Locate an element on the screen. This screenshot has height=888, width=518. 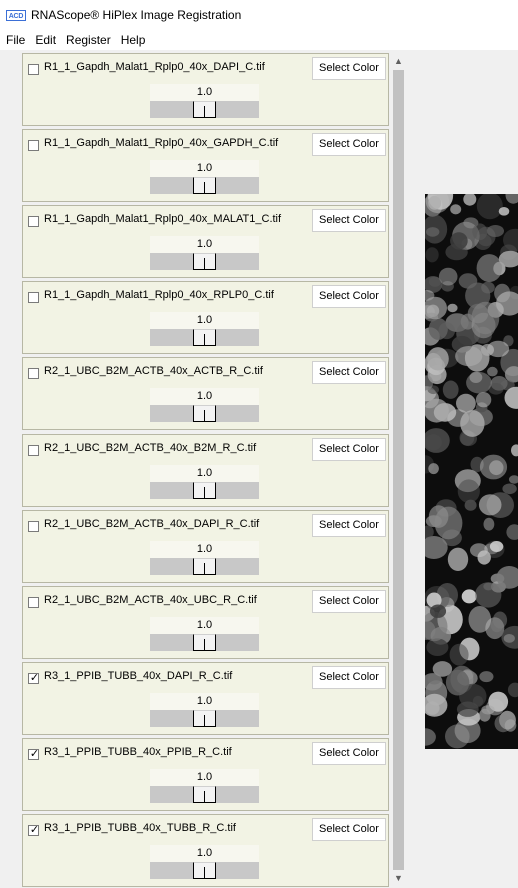
image-preview is located at coordinates (471, 471).